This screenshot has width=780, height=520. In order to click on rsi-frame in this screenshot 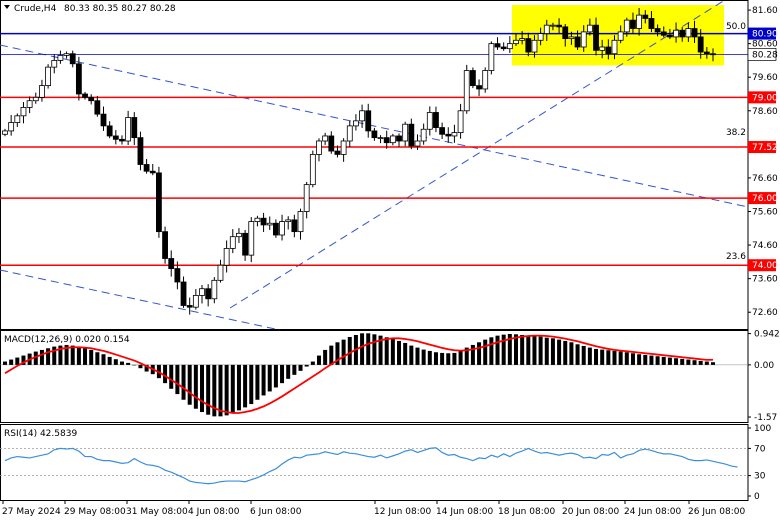, I will do `click(374, 462)`.